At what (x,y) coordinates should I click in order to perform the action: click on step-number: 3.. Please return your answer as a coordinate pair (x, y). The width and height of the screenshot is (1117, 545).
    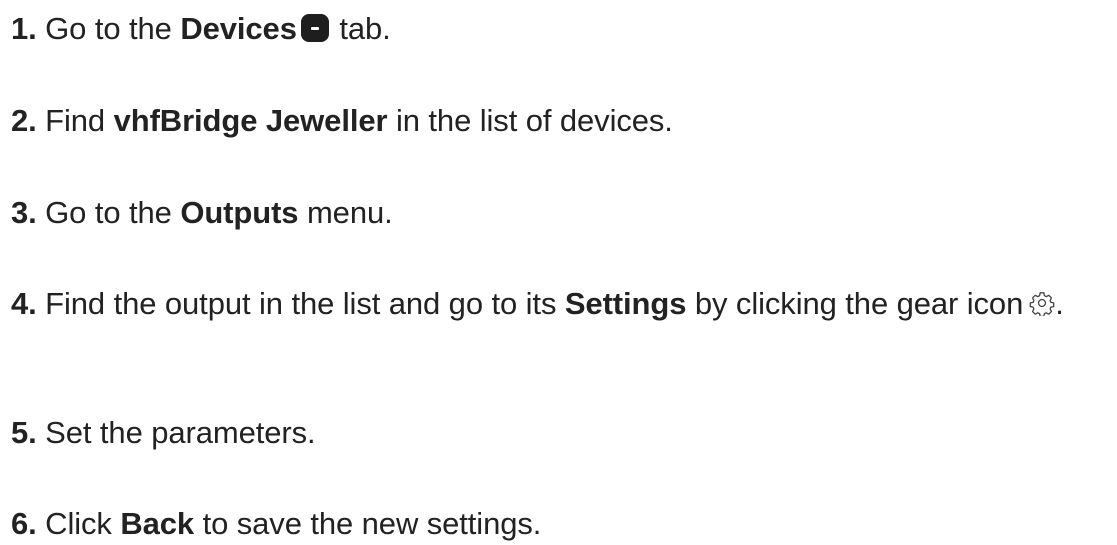
    Looking at the image, I should click on (24, 212).